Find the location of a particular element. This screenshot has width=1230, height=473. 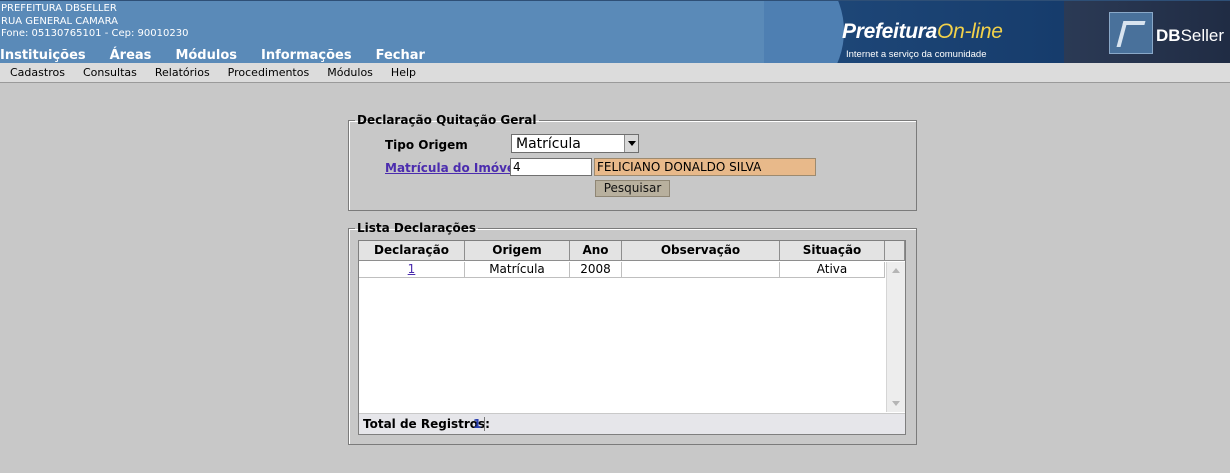

total-registros-label: Total de Registros: is located at coordinates (426, 424).